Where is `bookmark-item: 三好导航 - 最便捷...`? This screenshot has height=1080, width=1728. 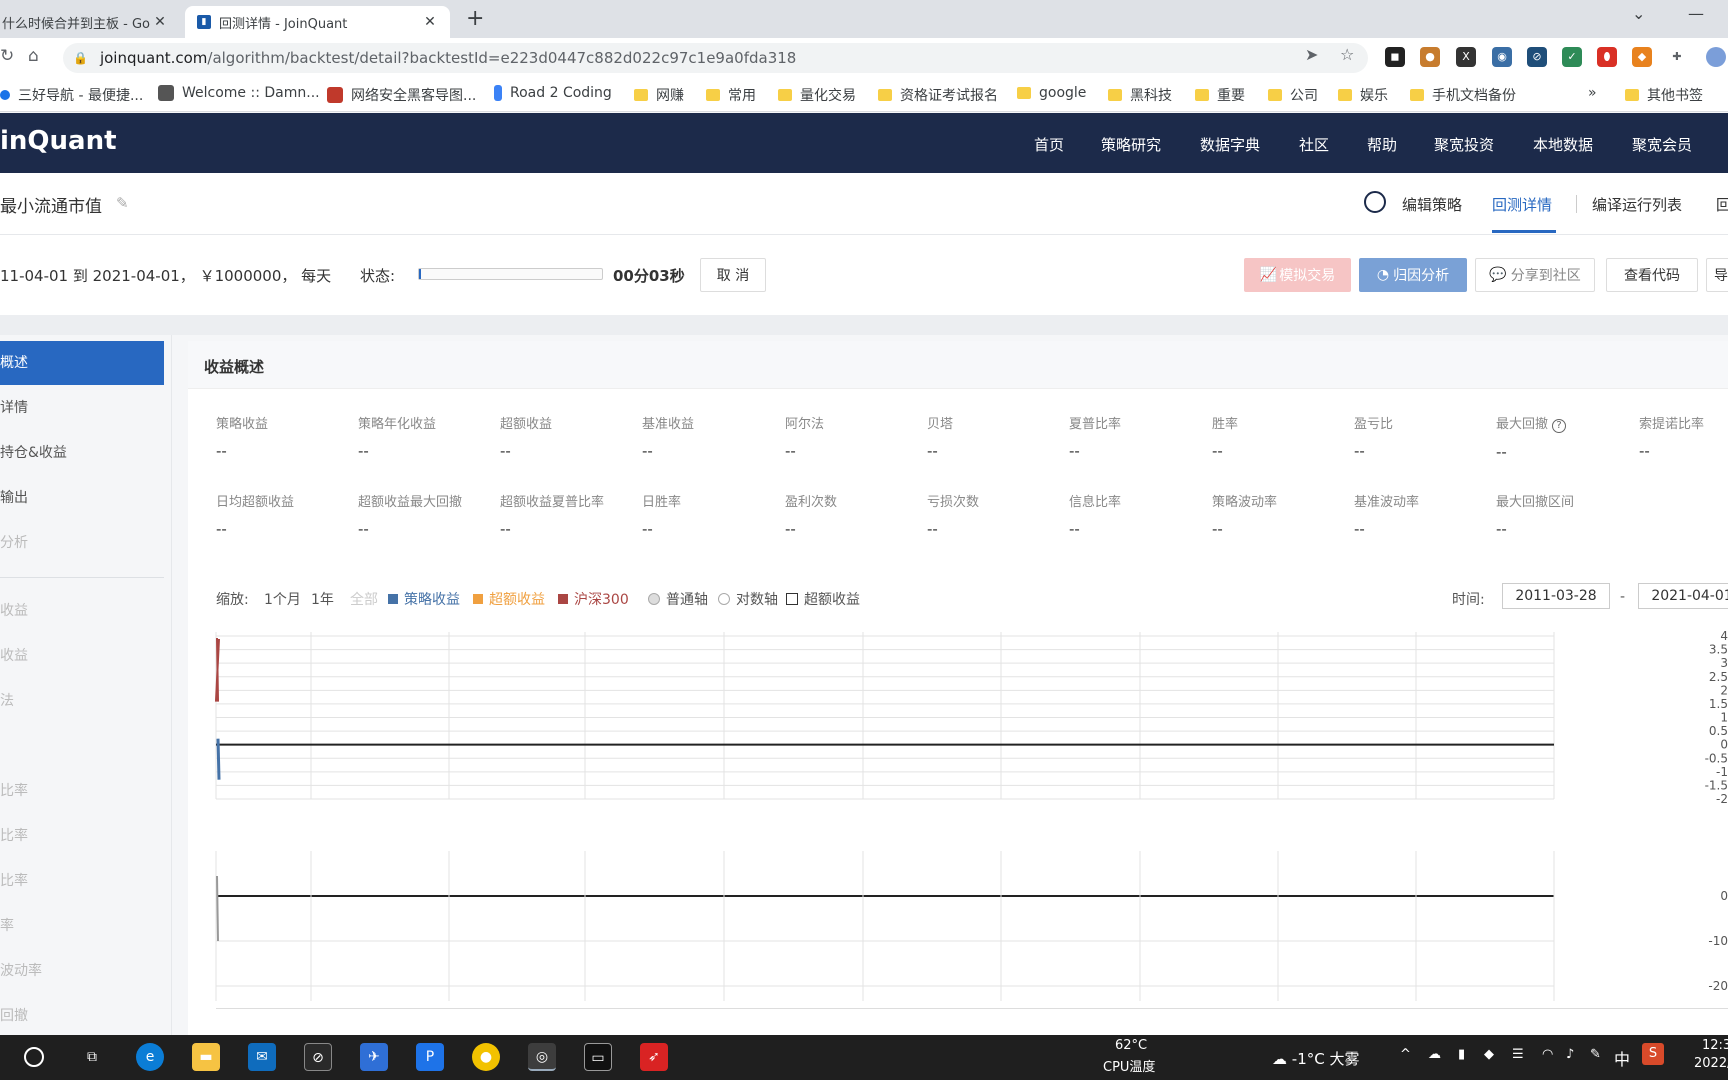
bookmark-item: 三好导航 - 最便捷... is located at coordinates (71, 95).